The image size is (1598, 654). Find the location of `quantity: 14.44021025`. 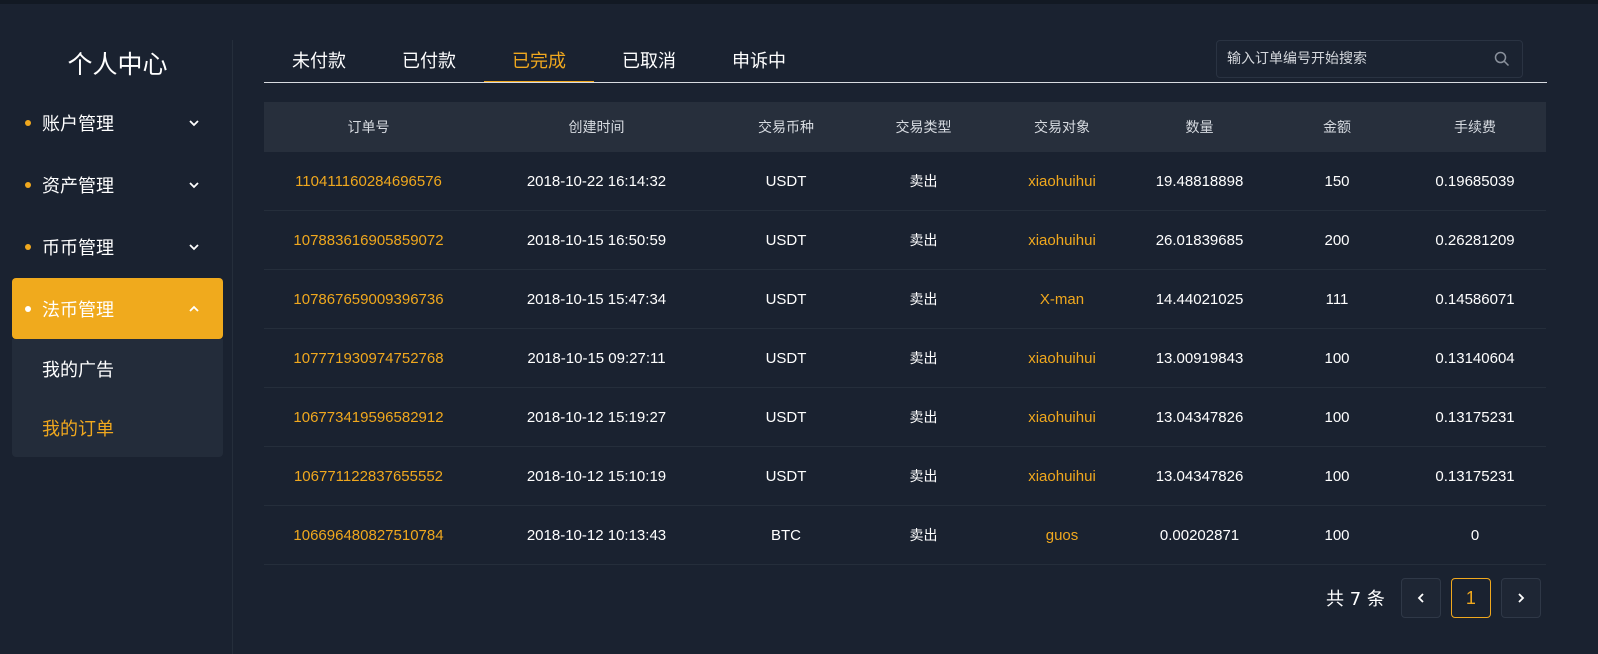

quantity: 14.44021025 is located at coordinates (1199, 299).